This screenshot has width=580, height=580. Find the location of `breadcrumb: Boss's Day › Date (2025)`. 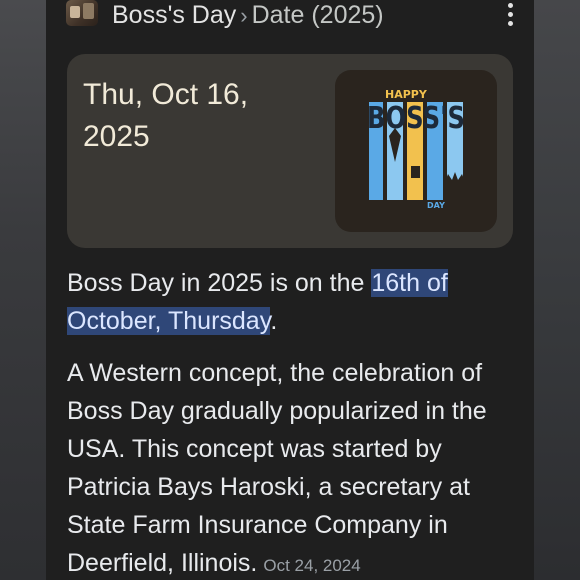

breadcrumb: Boss's Day › Date (2025) is located at coordinates (248, 15).